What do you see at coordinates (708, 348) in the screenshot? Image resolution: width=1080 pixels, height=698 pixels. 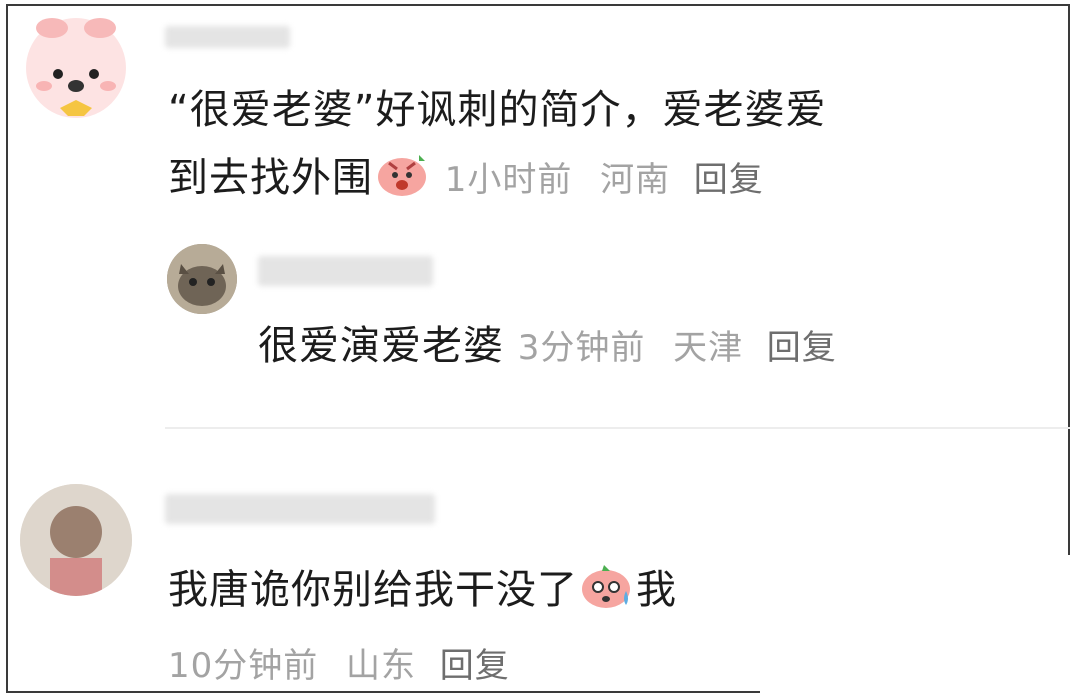 I see `reply-location: 天津` at bounding box center [708, 348].